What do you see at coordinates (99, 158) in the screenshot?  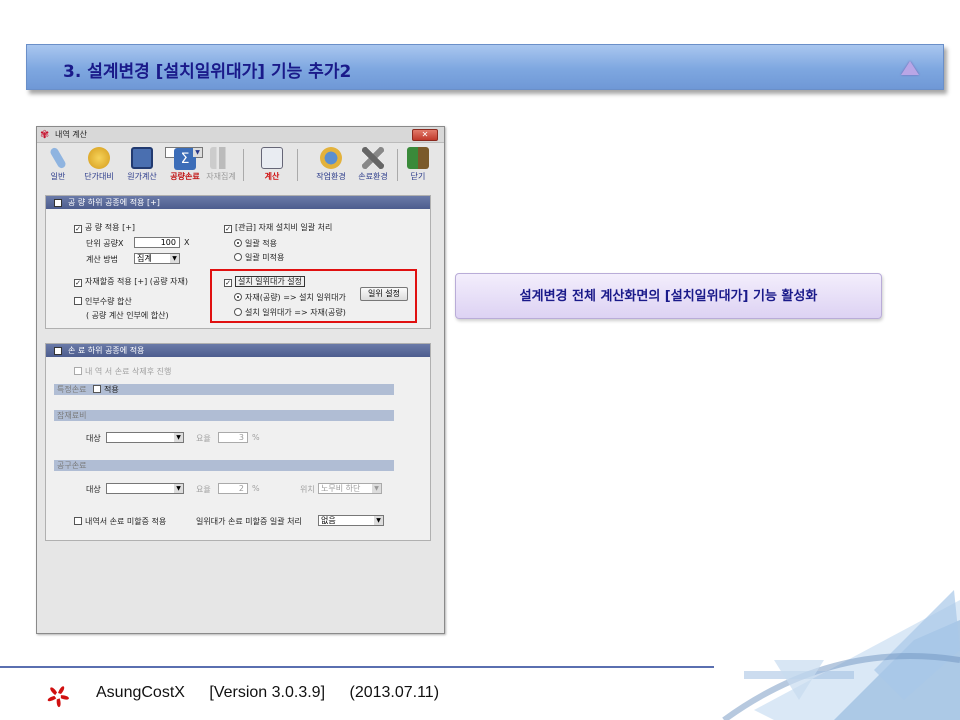 I see `coins-icon` at bounding box center [99, 158].